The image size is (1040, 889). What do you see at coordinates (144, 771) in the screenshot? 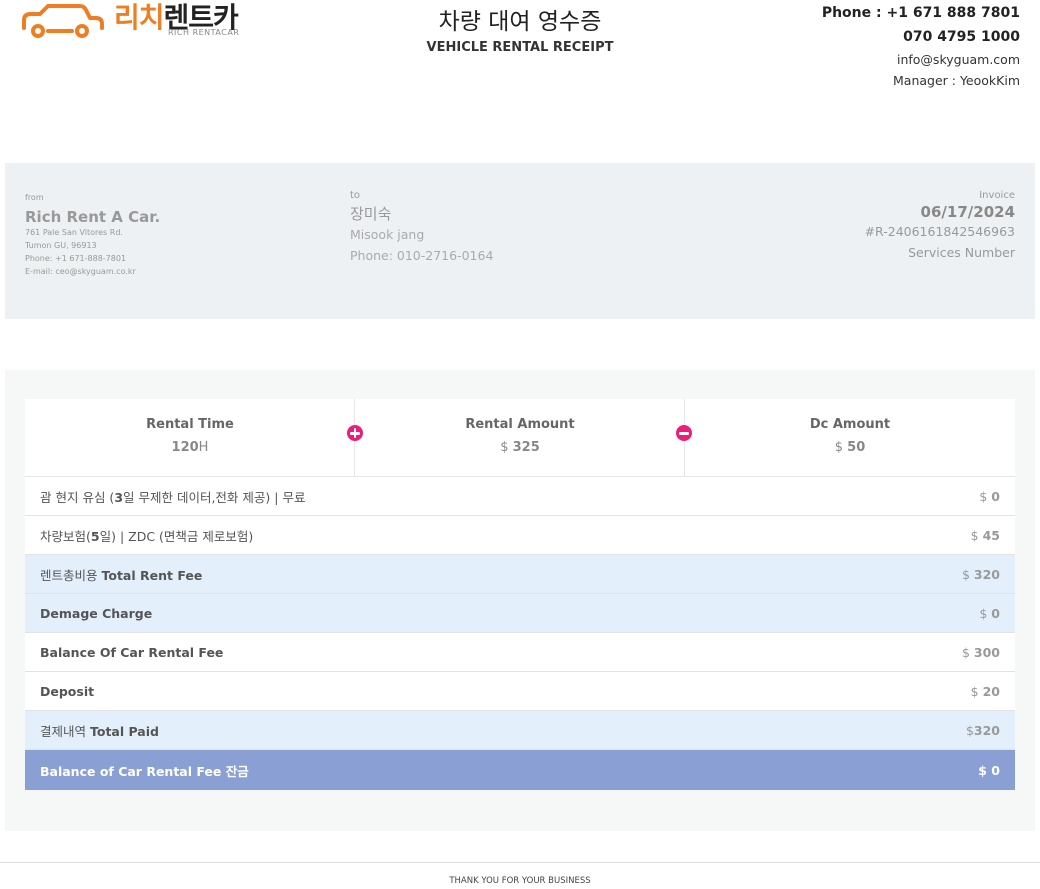
I see `fee-label: Balance of Car Rental Fee 잔금` at bounding box center [144, 771].